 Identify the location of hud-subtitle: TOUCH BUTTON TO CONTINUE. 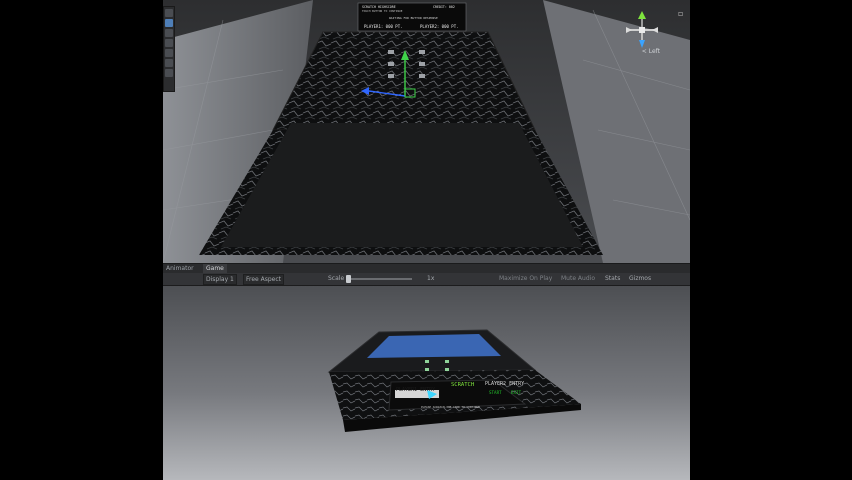
(382, 11).